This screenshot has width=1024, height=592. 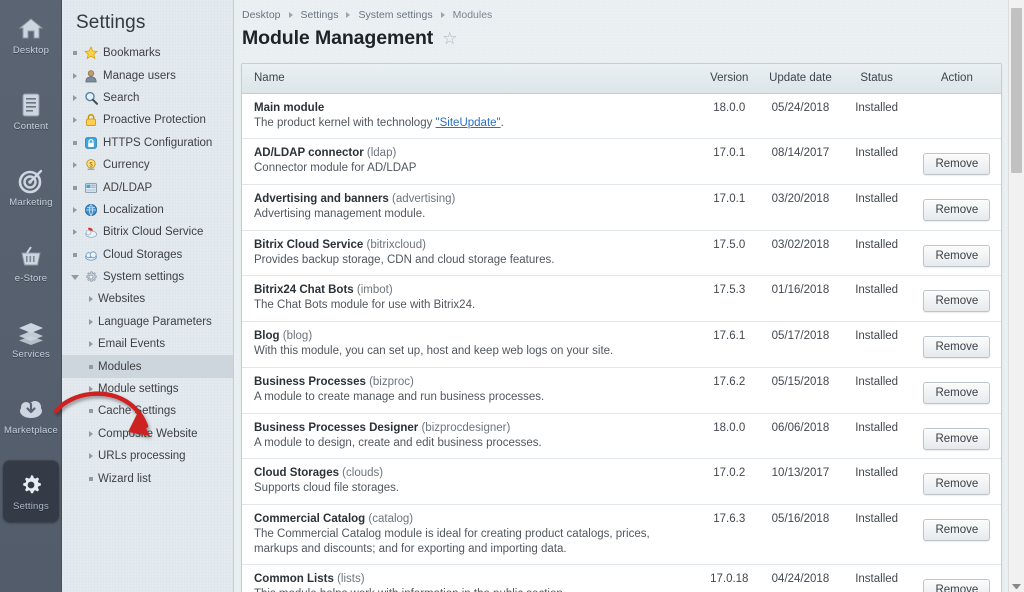 I want to click on tree-item-localization: Localization, so click(x=147, y=210).